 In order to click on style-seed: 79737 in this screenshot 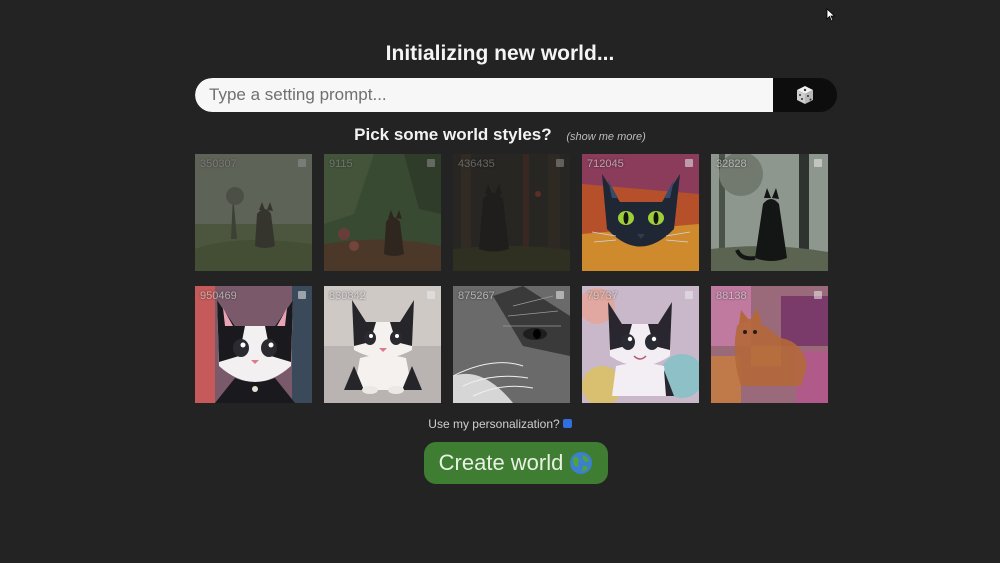, I will do `click(602, 296)`.